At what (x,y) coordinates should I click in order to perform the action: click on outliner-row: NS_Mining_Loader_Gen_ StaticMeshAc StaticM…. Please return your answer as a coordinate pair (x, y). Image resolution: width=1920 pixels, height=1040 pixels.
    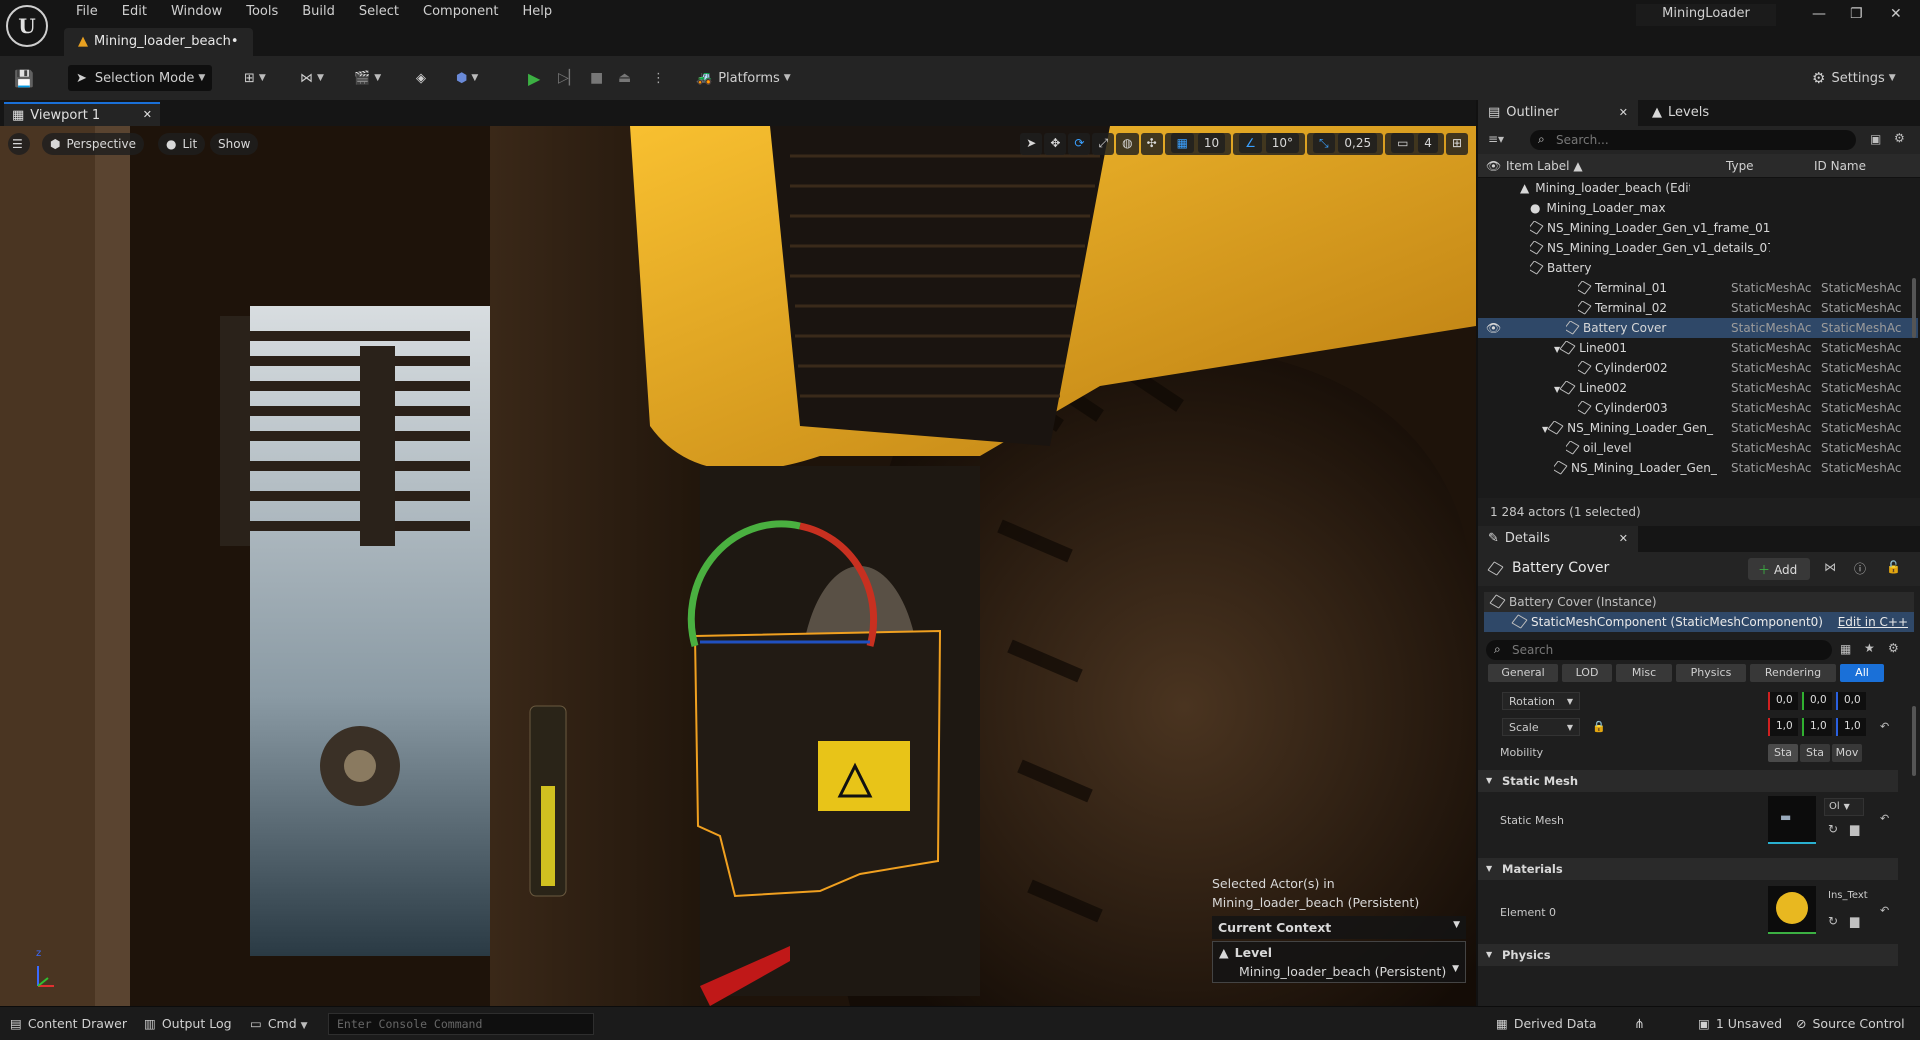
    Looking at the image, I should click on (1698, 468).